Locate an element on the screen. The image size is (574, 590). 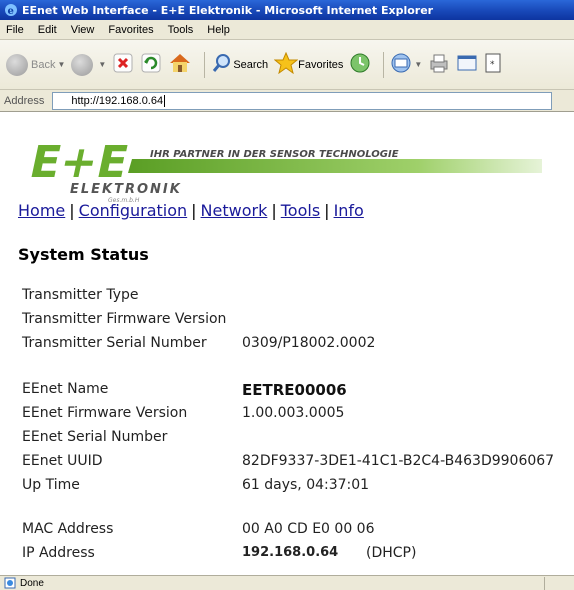
address-url: http://192.168.0.64 is located at coordinates (117, 100).